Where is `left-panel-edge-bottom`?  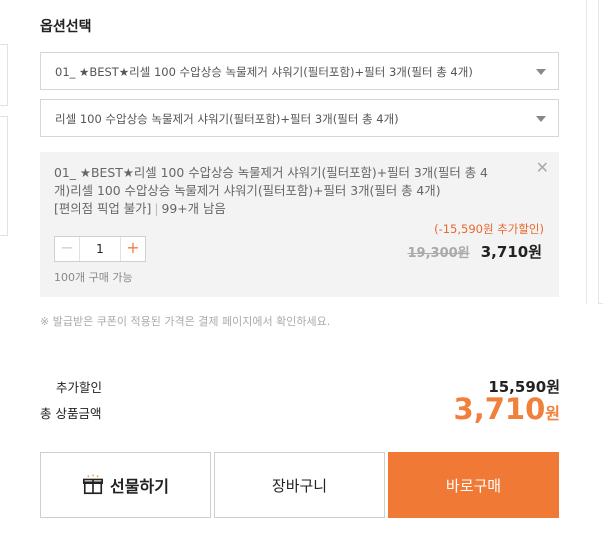
left-panel-edge-bottom is located at coordinates (4, 176).